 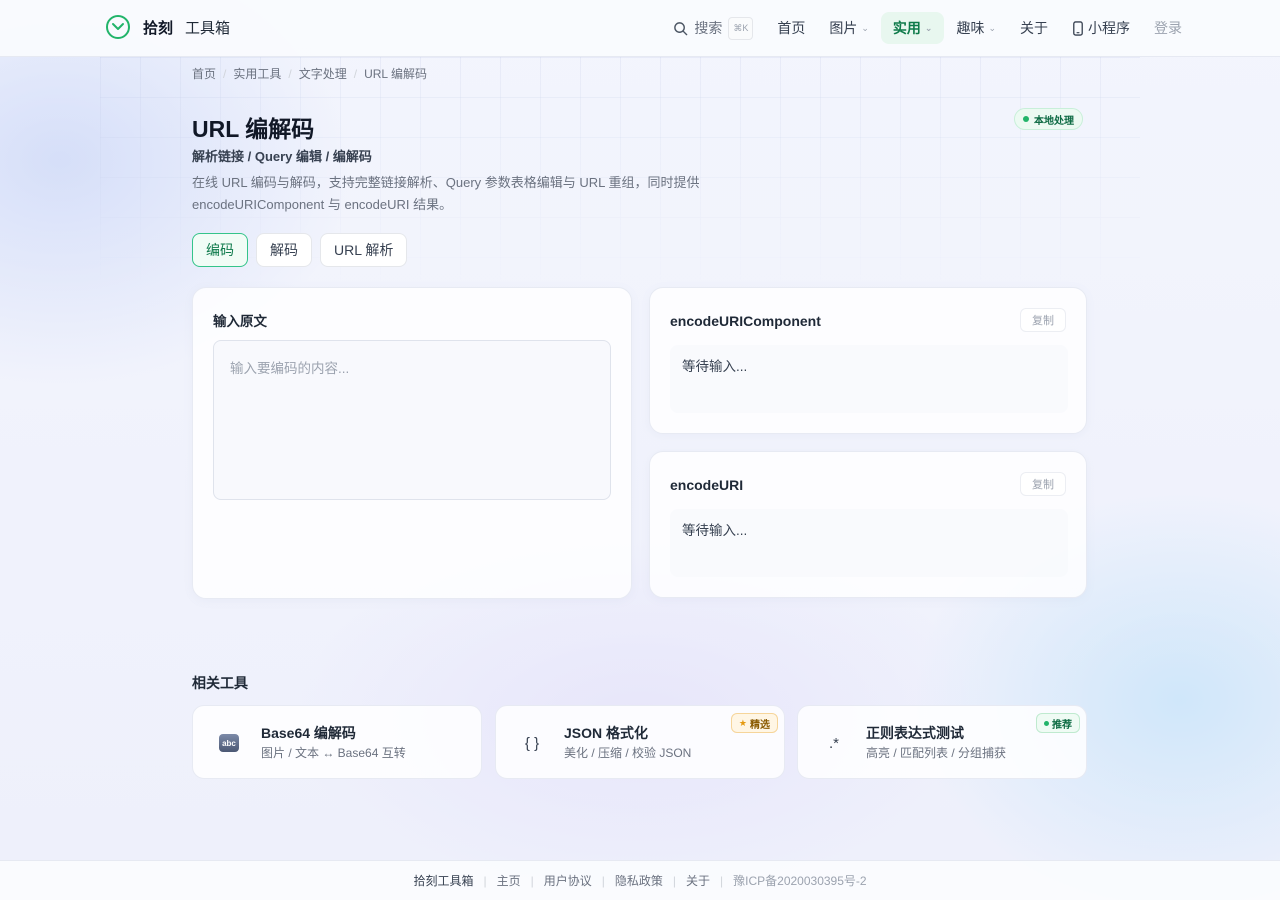 What do you see at coordinates (970, 28) in the screenshot?
I see `nav-fun-label: 趣味` at bounding box center [970, 28].